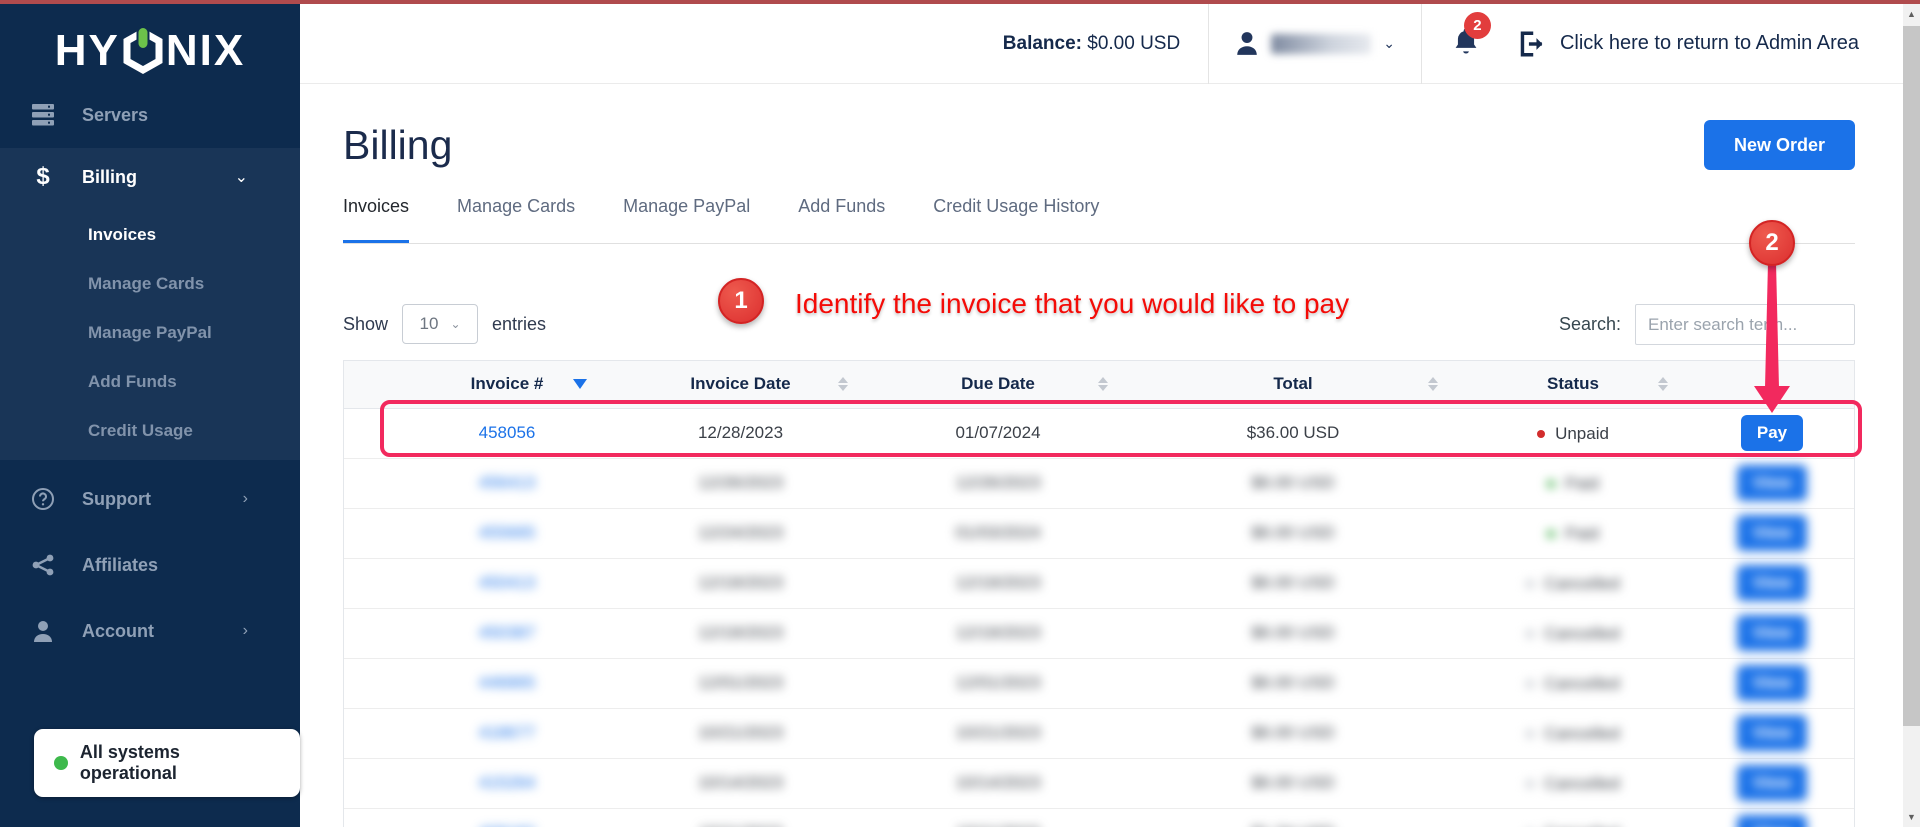  I want to click on sidebar-item-account: Account ›, so click(150, 631).